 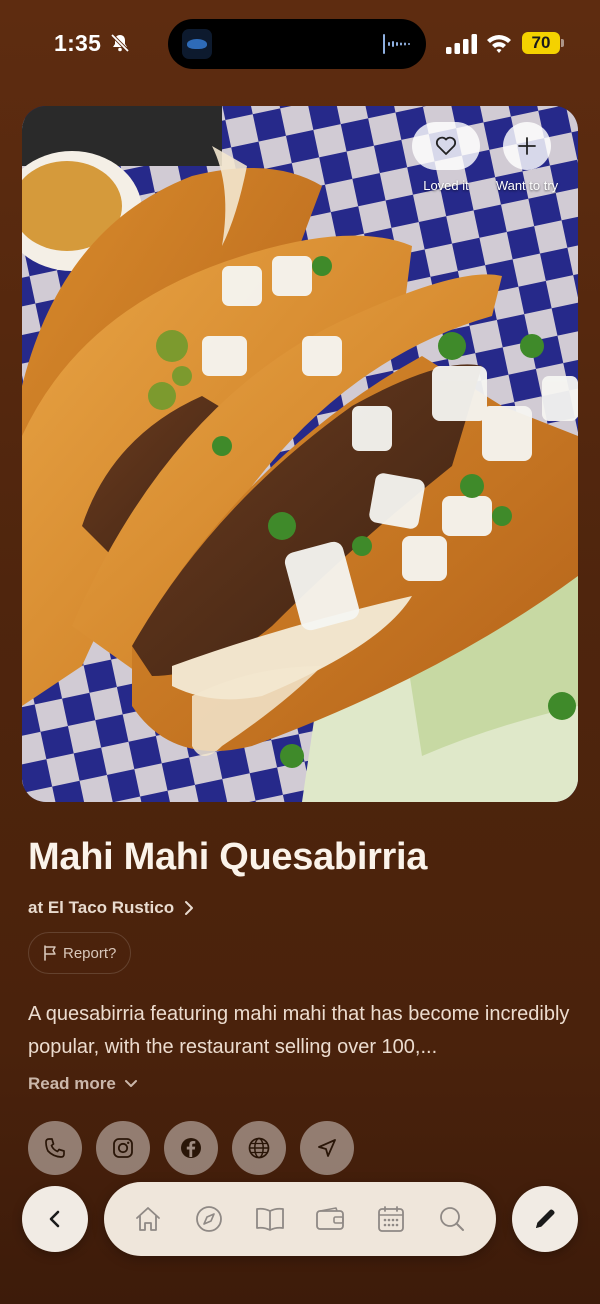 I want to click on want-to-try-label: Want to try, so click(x=527, y=185).